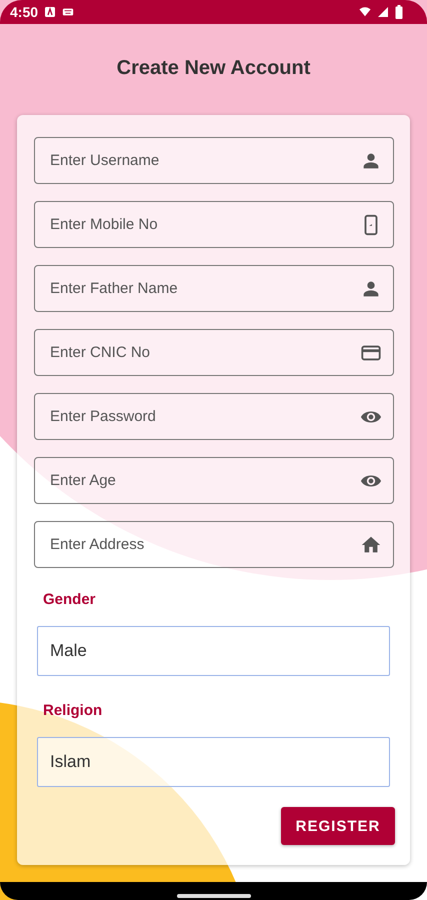 The height and width of the screenshot is (900, 427). Describe the element at coordinates (214, 160) in the screenshot. I see `input-field: Enter Username` at that location.